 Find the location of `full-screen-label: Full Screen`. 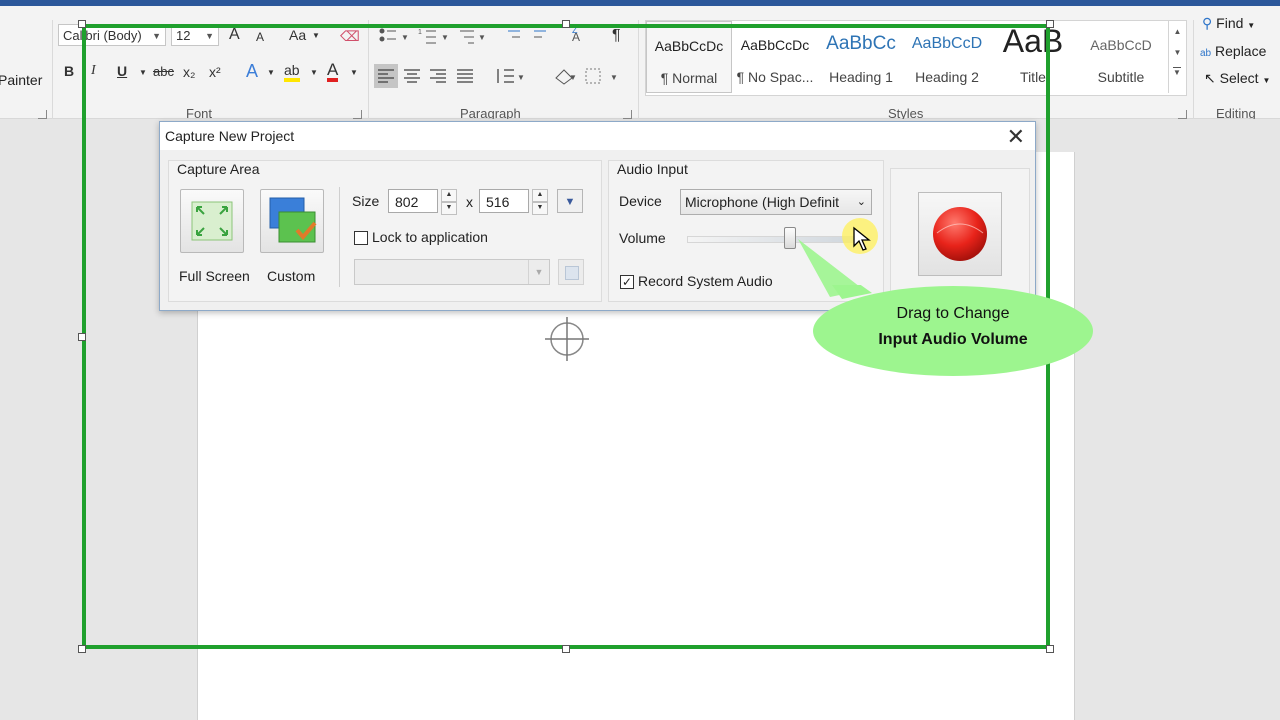

full-screen-label: Full Screen is located at coordinates (214, 276).